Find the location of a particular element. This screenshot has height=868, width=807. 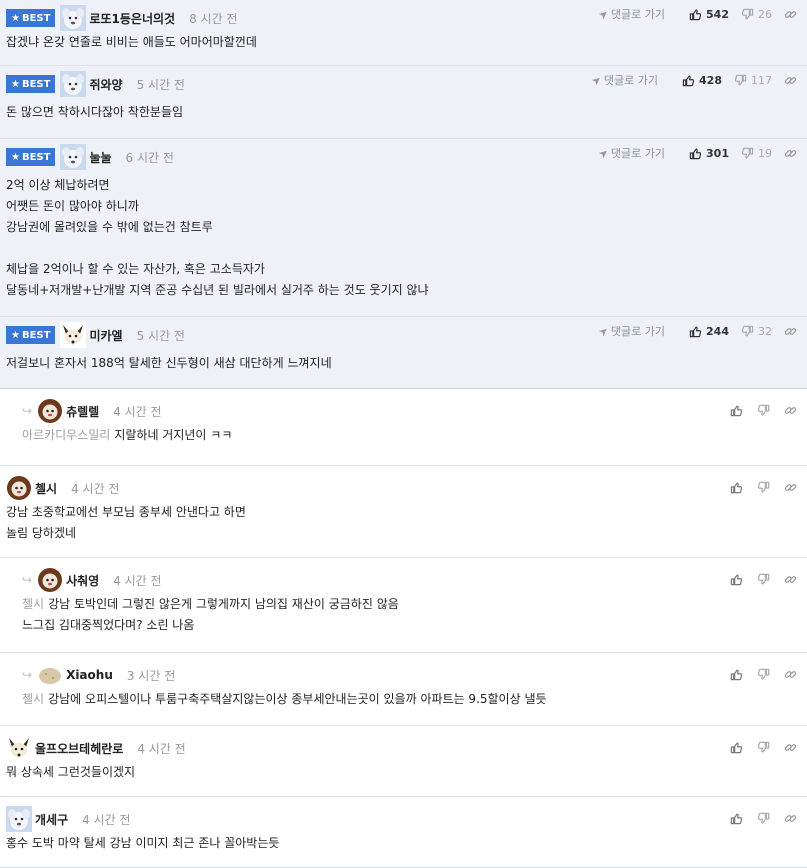

nickname: 쥐와양 is located at coordinates (105, 84).